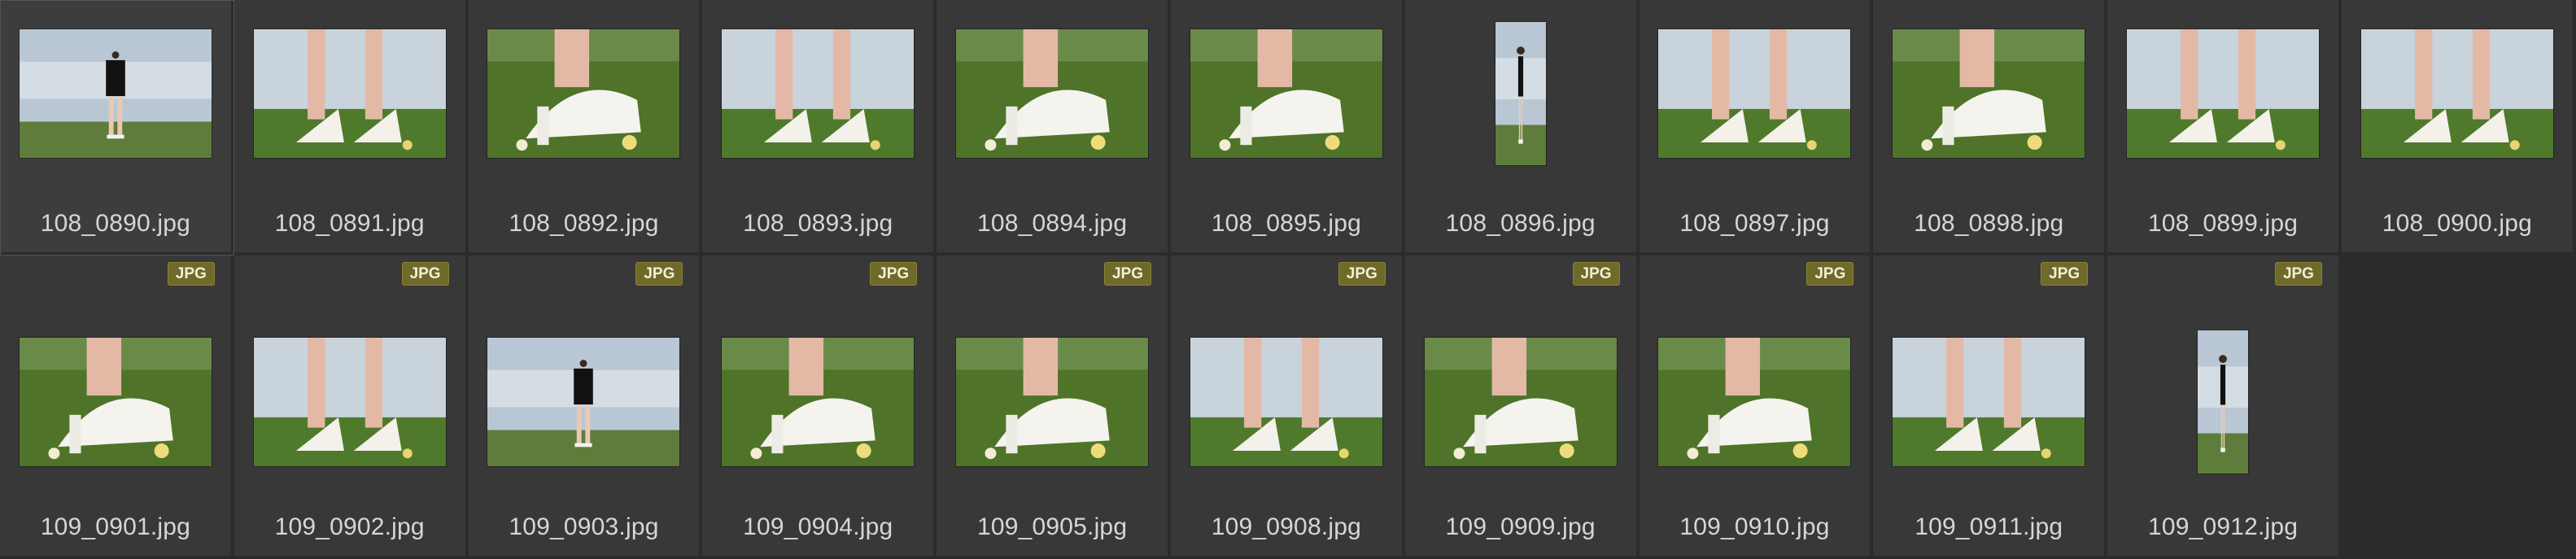 Image resolution: width=2576 pixels, height=559 pixels. I want to click on empty-grid-slot, so click(2458, 407).